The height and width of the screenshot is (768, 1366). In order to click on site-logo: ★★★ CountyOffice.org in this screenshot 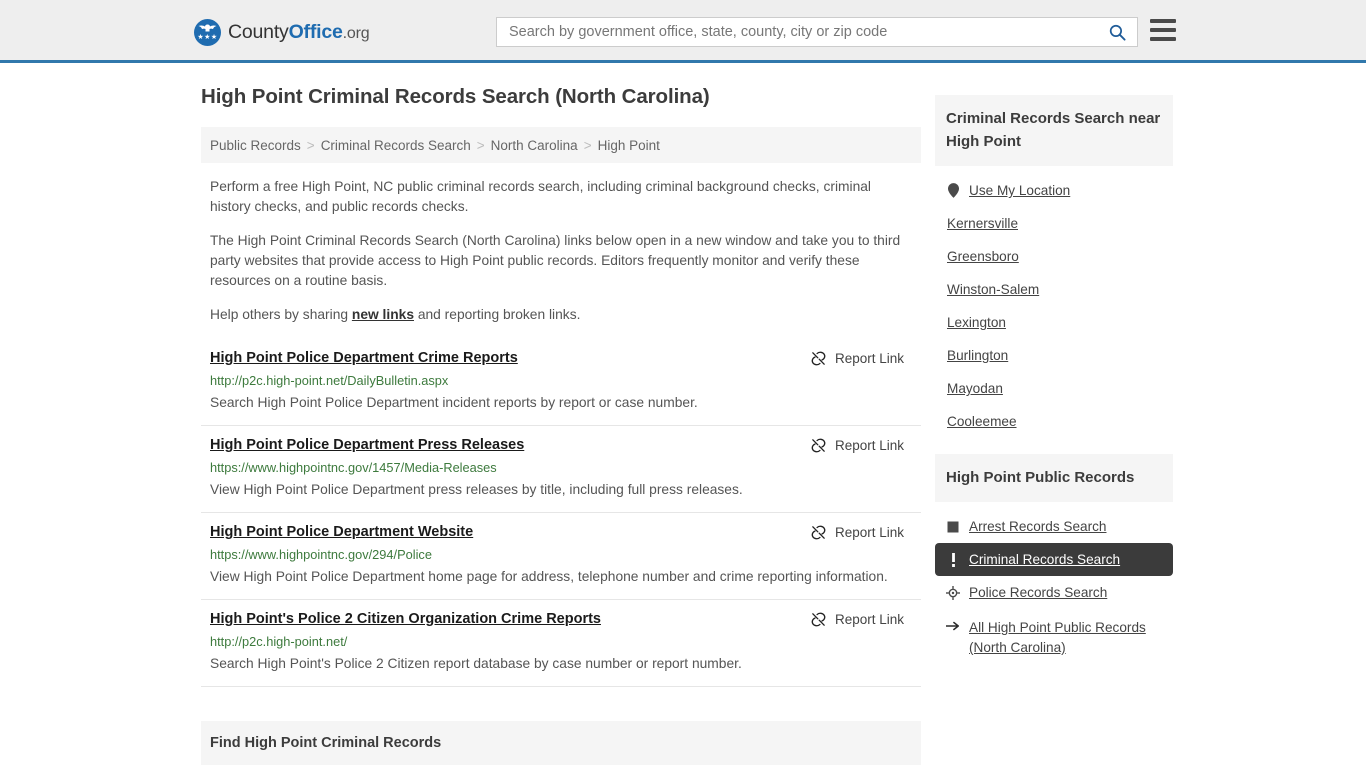, I will do `click(282, 32)`.